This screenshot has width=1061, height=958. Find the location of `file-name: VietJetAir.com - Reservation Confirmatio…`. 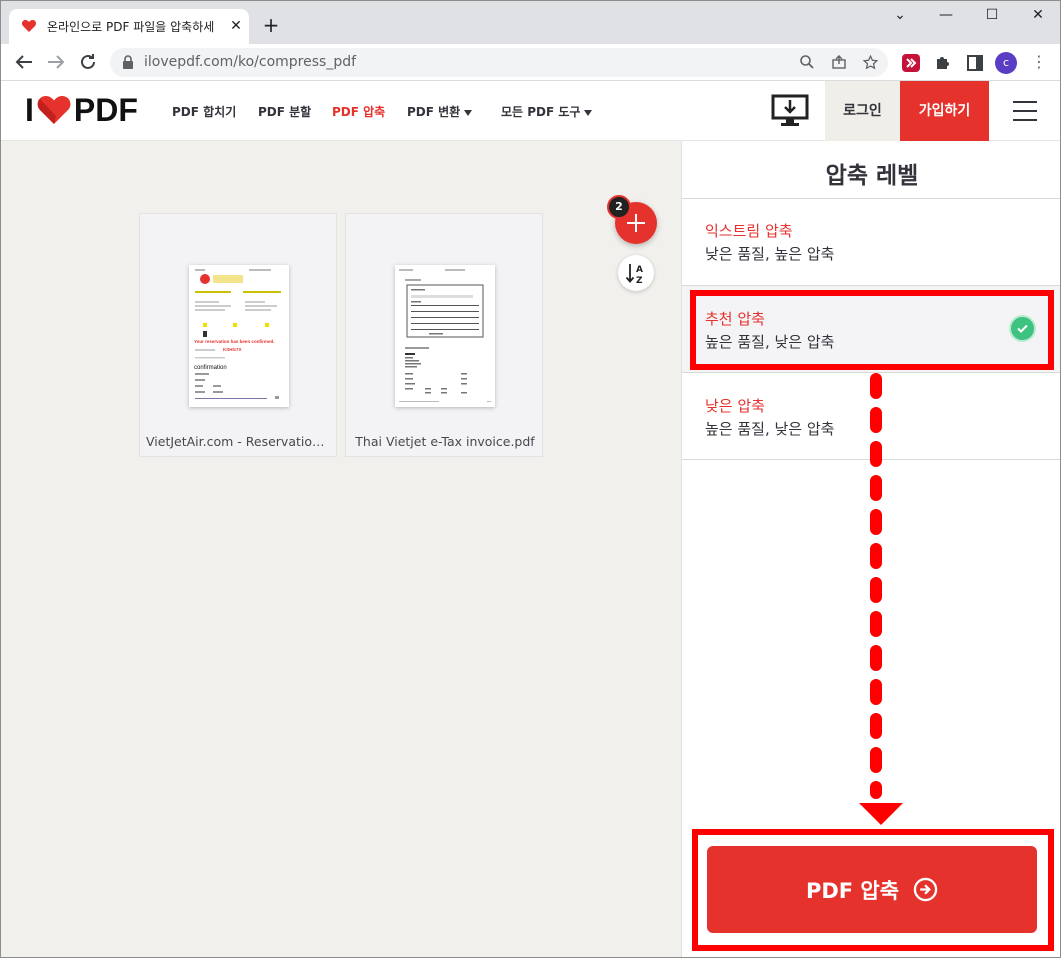

file-name: VietJetAir.com - Reservation Confirmatio… is located at coordinates (242, 441).